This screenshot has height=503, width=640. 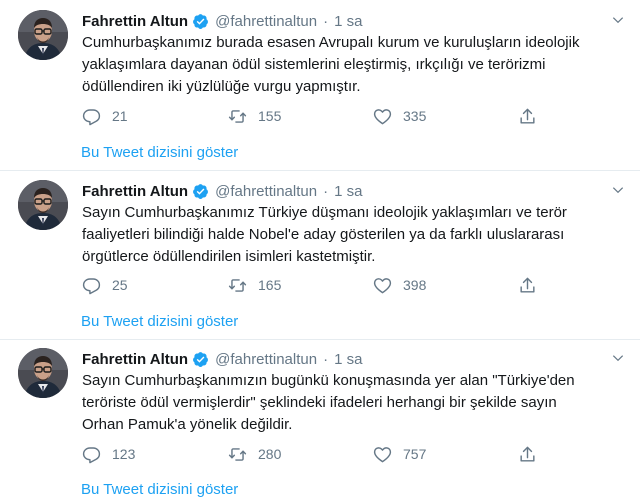 I want to click on reply-count: 123, so click(x=124, y=454).